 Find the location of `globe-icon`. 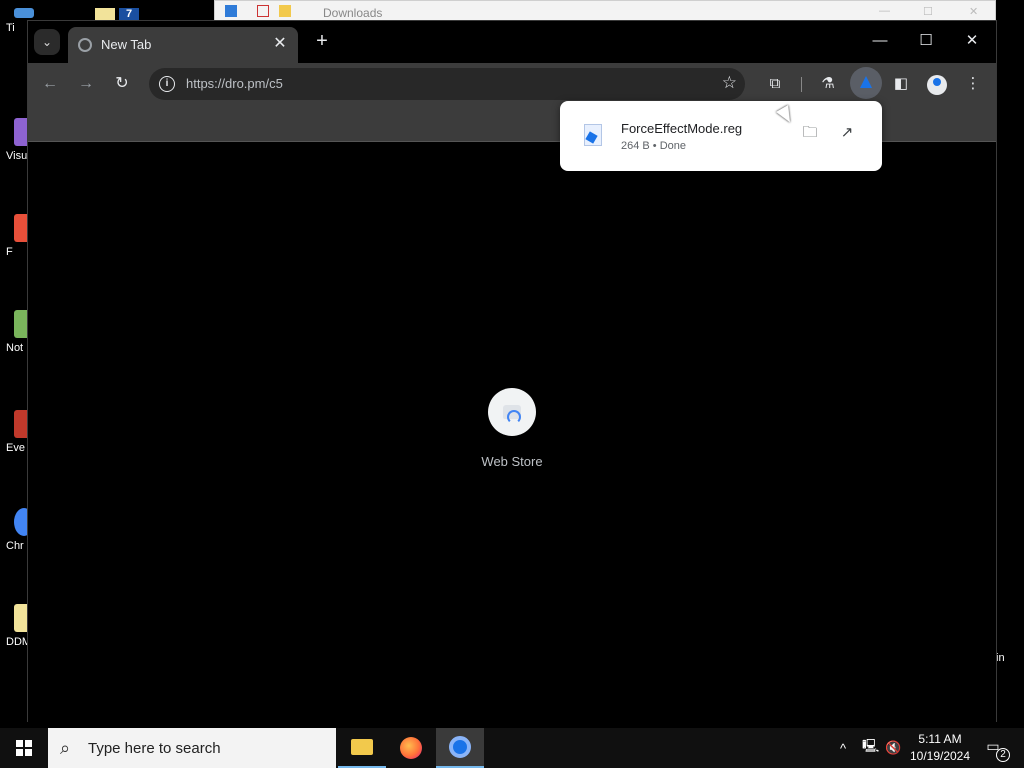

globe-icon is located at coordinates (85, 45).